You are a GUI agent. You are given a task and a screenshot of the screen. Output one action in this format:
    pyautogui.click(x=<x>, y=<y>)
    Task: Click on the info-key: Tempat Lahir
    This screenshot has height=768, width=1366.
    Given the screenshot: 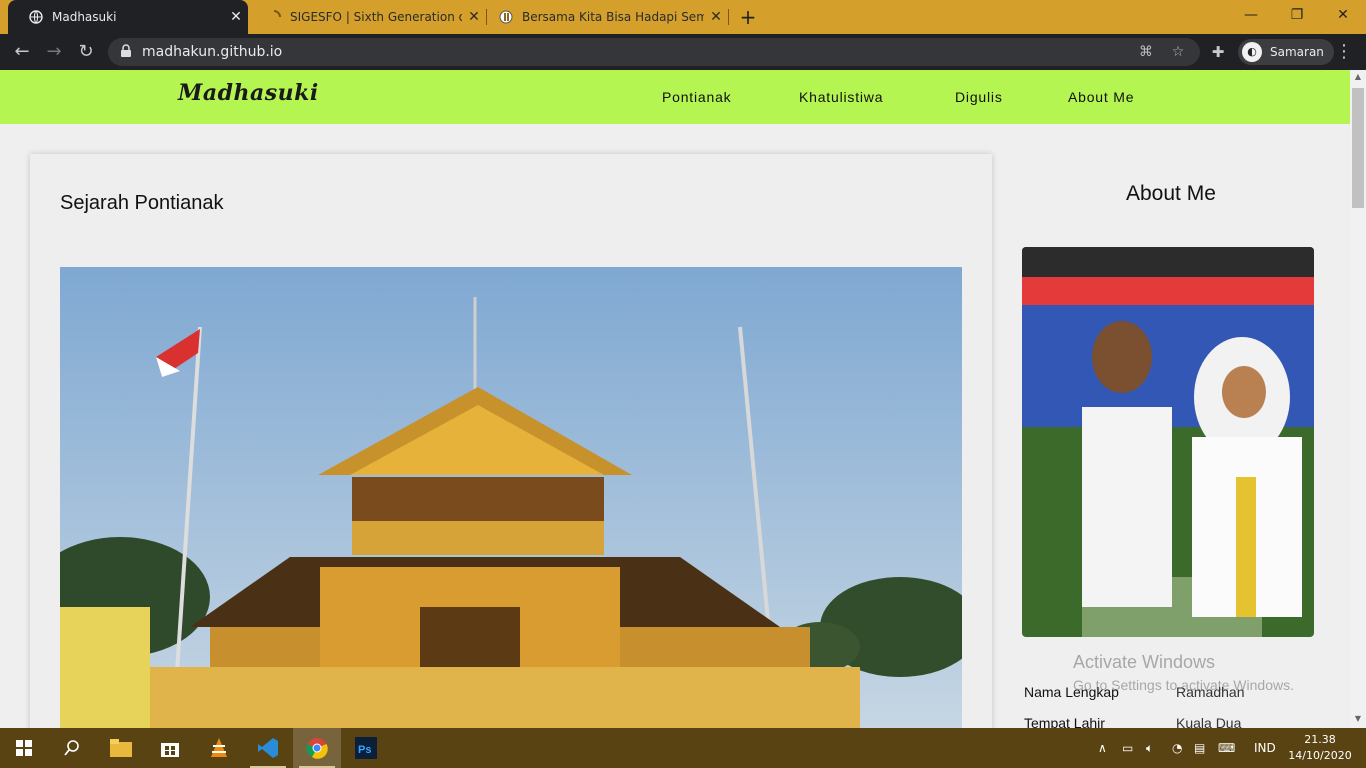 What is the action you would take?
    pyautogui.click(x=1064, y=721)
    